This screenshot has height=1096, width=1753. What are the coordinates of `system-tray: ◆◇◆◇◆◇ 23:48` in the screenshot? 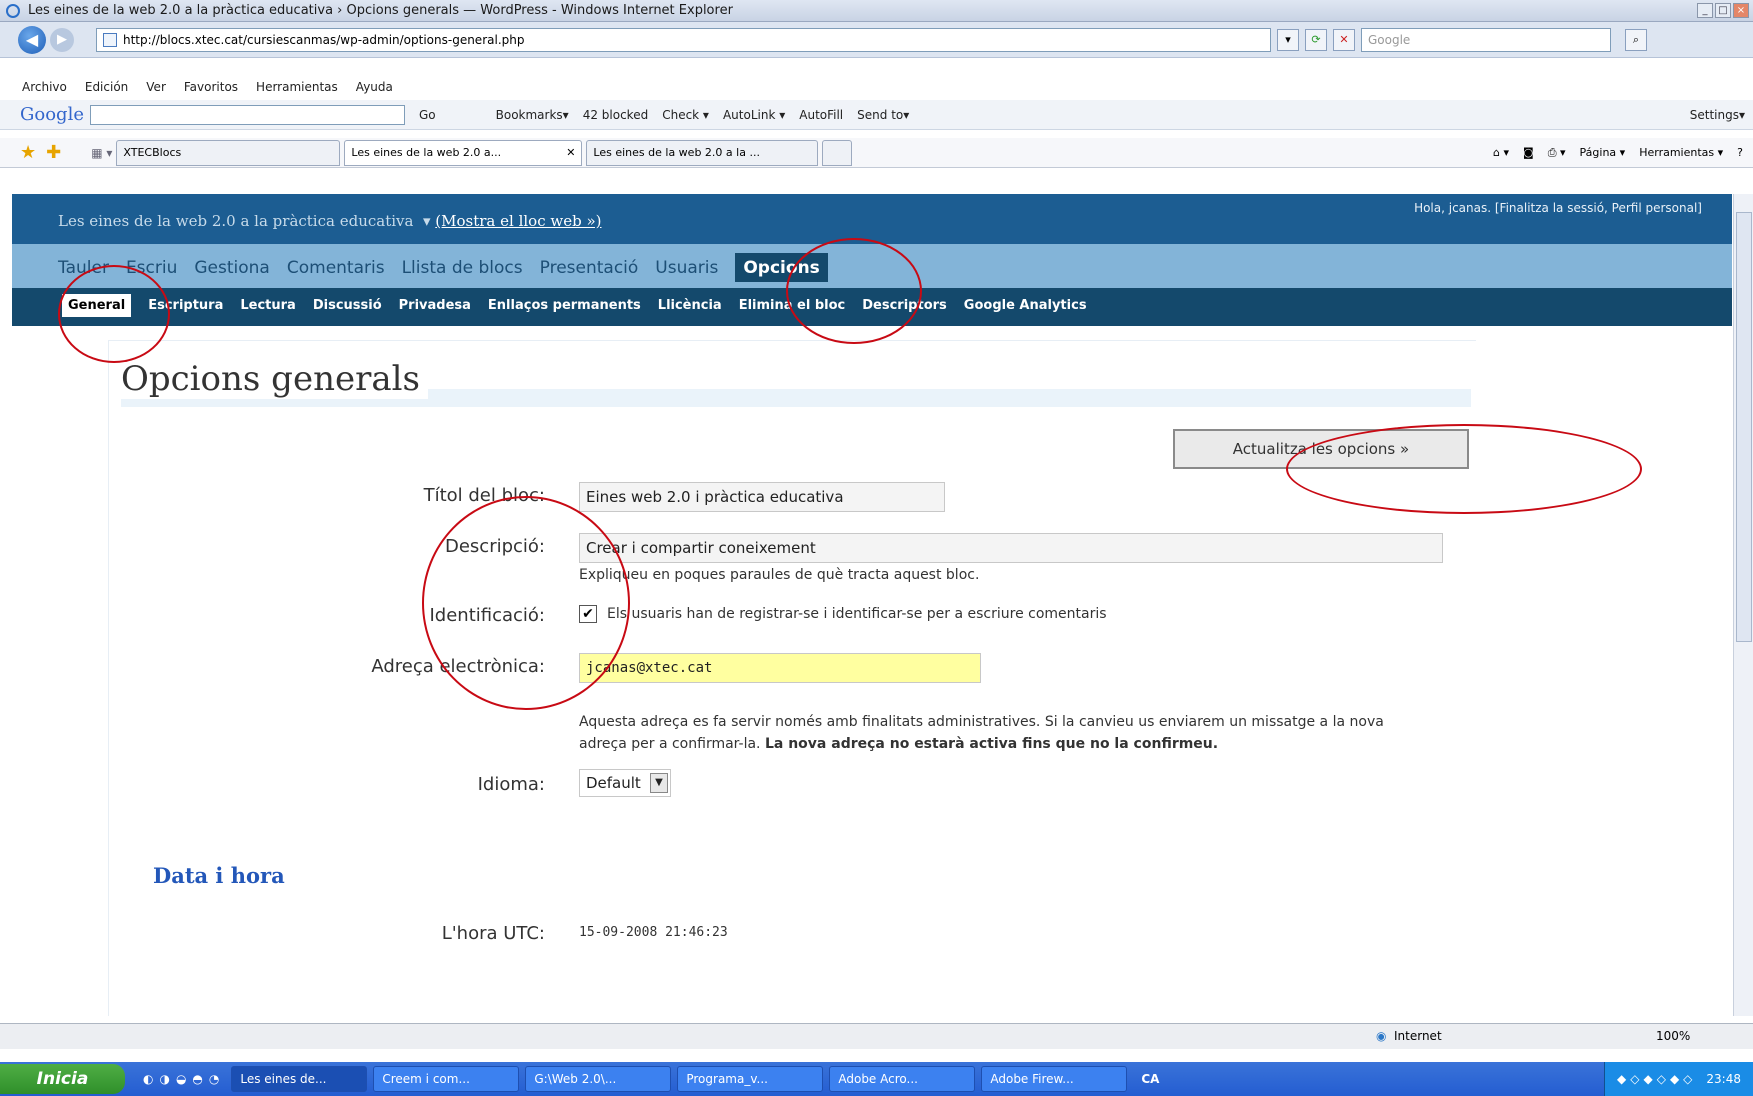 It's located at (1678, 1079).